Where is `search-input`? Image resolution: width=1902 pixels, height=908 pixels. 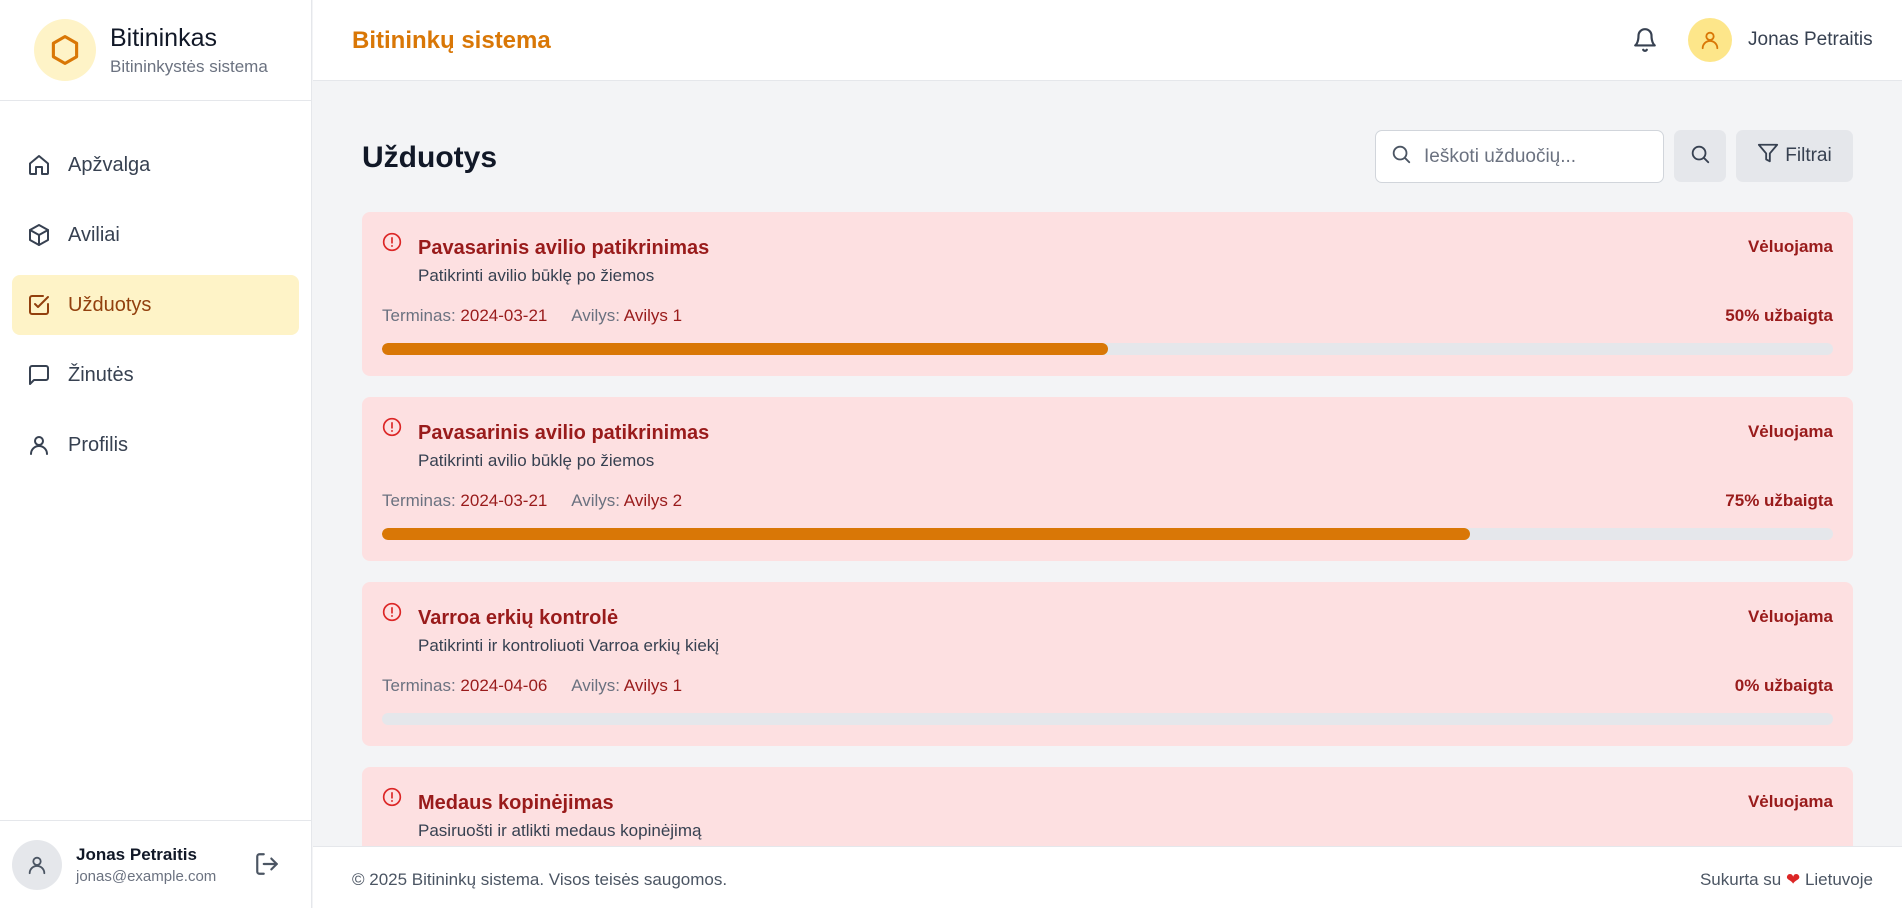
search-input is located at coordinates (1539, 156).